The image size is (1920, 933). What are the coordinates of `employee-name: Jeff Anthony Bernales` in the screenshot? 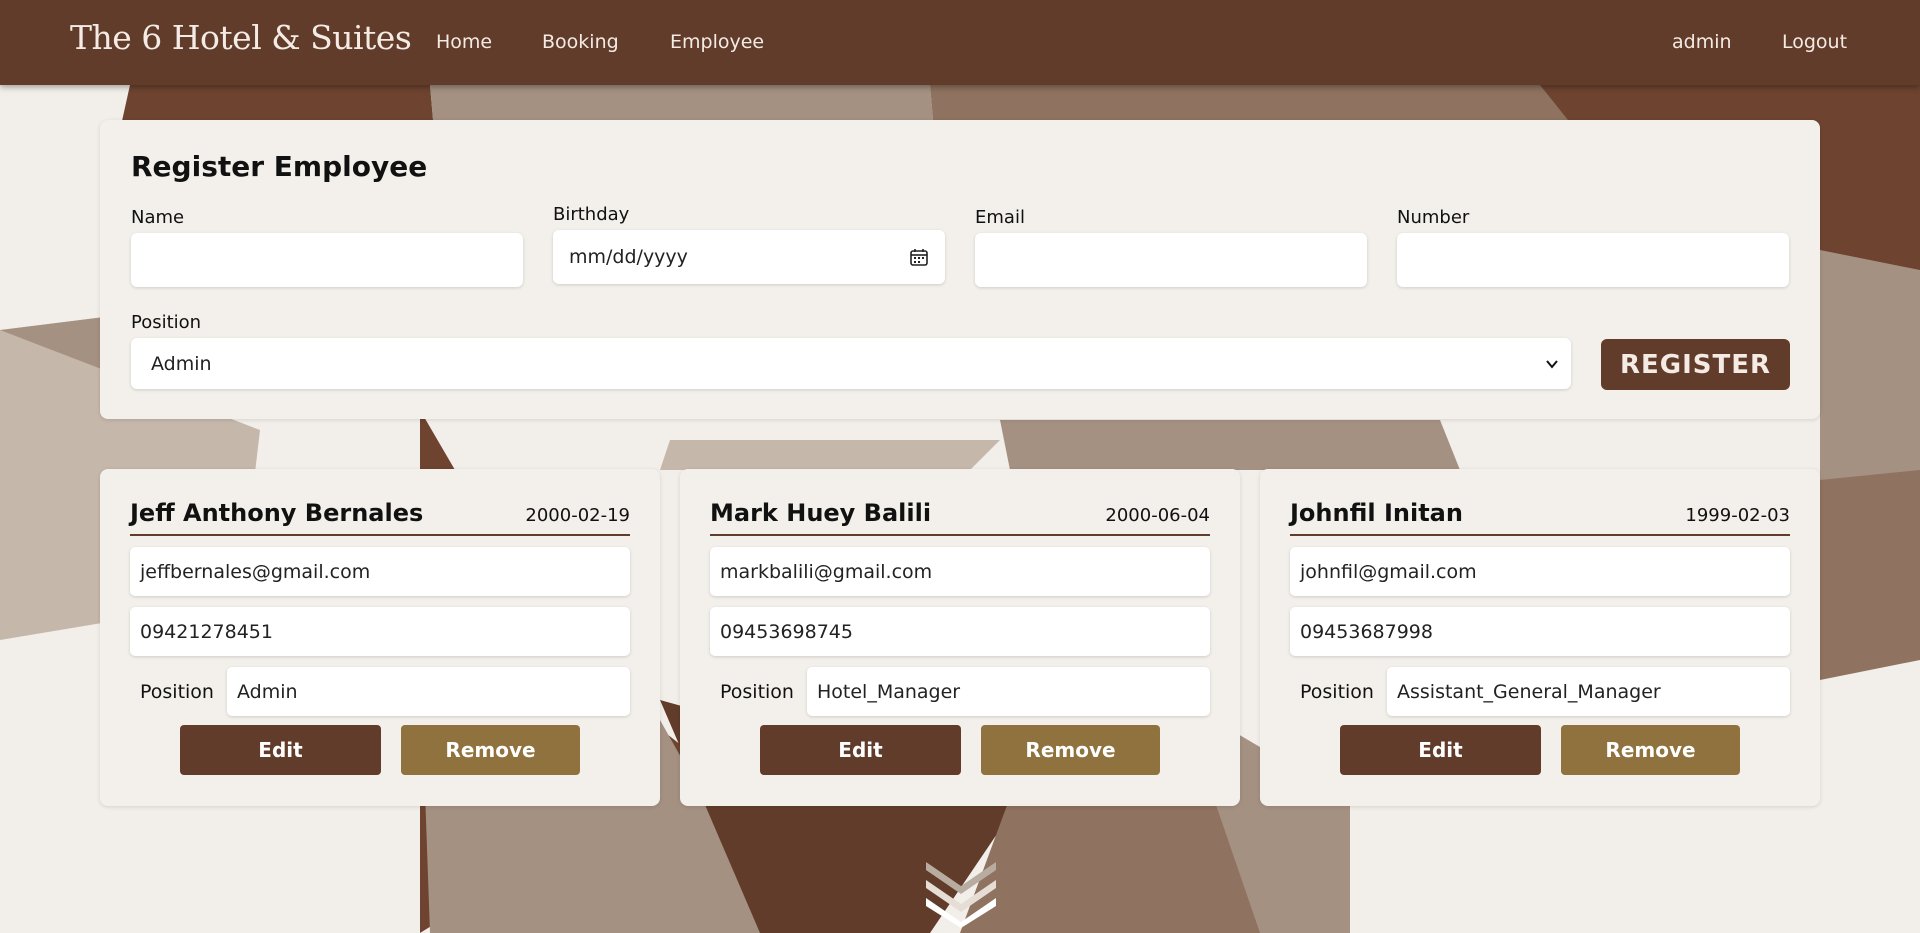 It's located at (277, 513).